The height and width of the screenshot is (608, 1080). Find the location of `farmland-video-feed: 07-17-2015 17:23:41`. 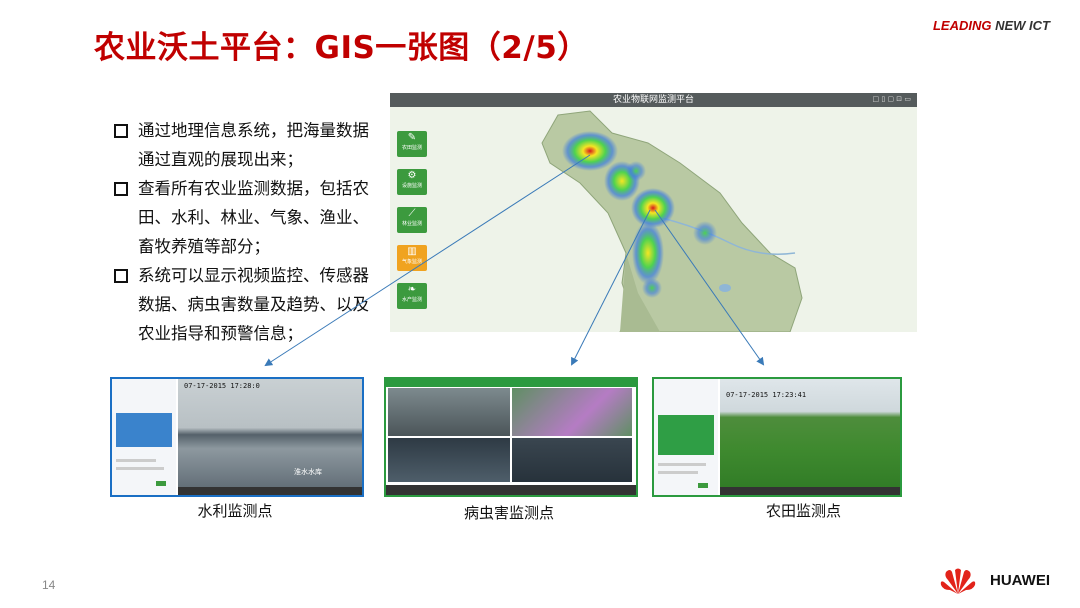

farmland-video-feed: 07-17-2015 17:23:41 is located at coordinates (810, 437).